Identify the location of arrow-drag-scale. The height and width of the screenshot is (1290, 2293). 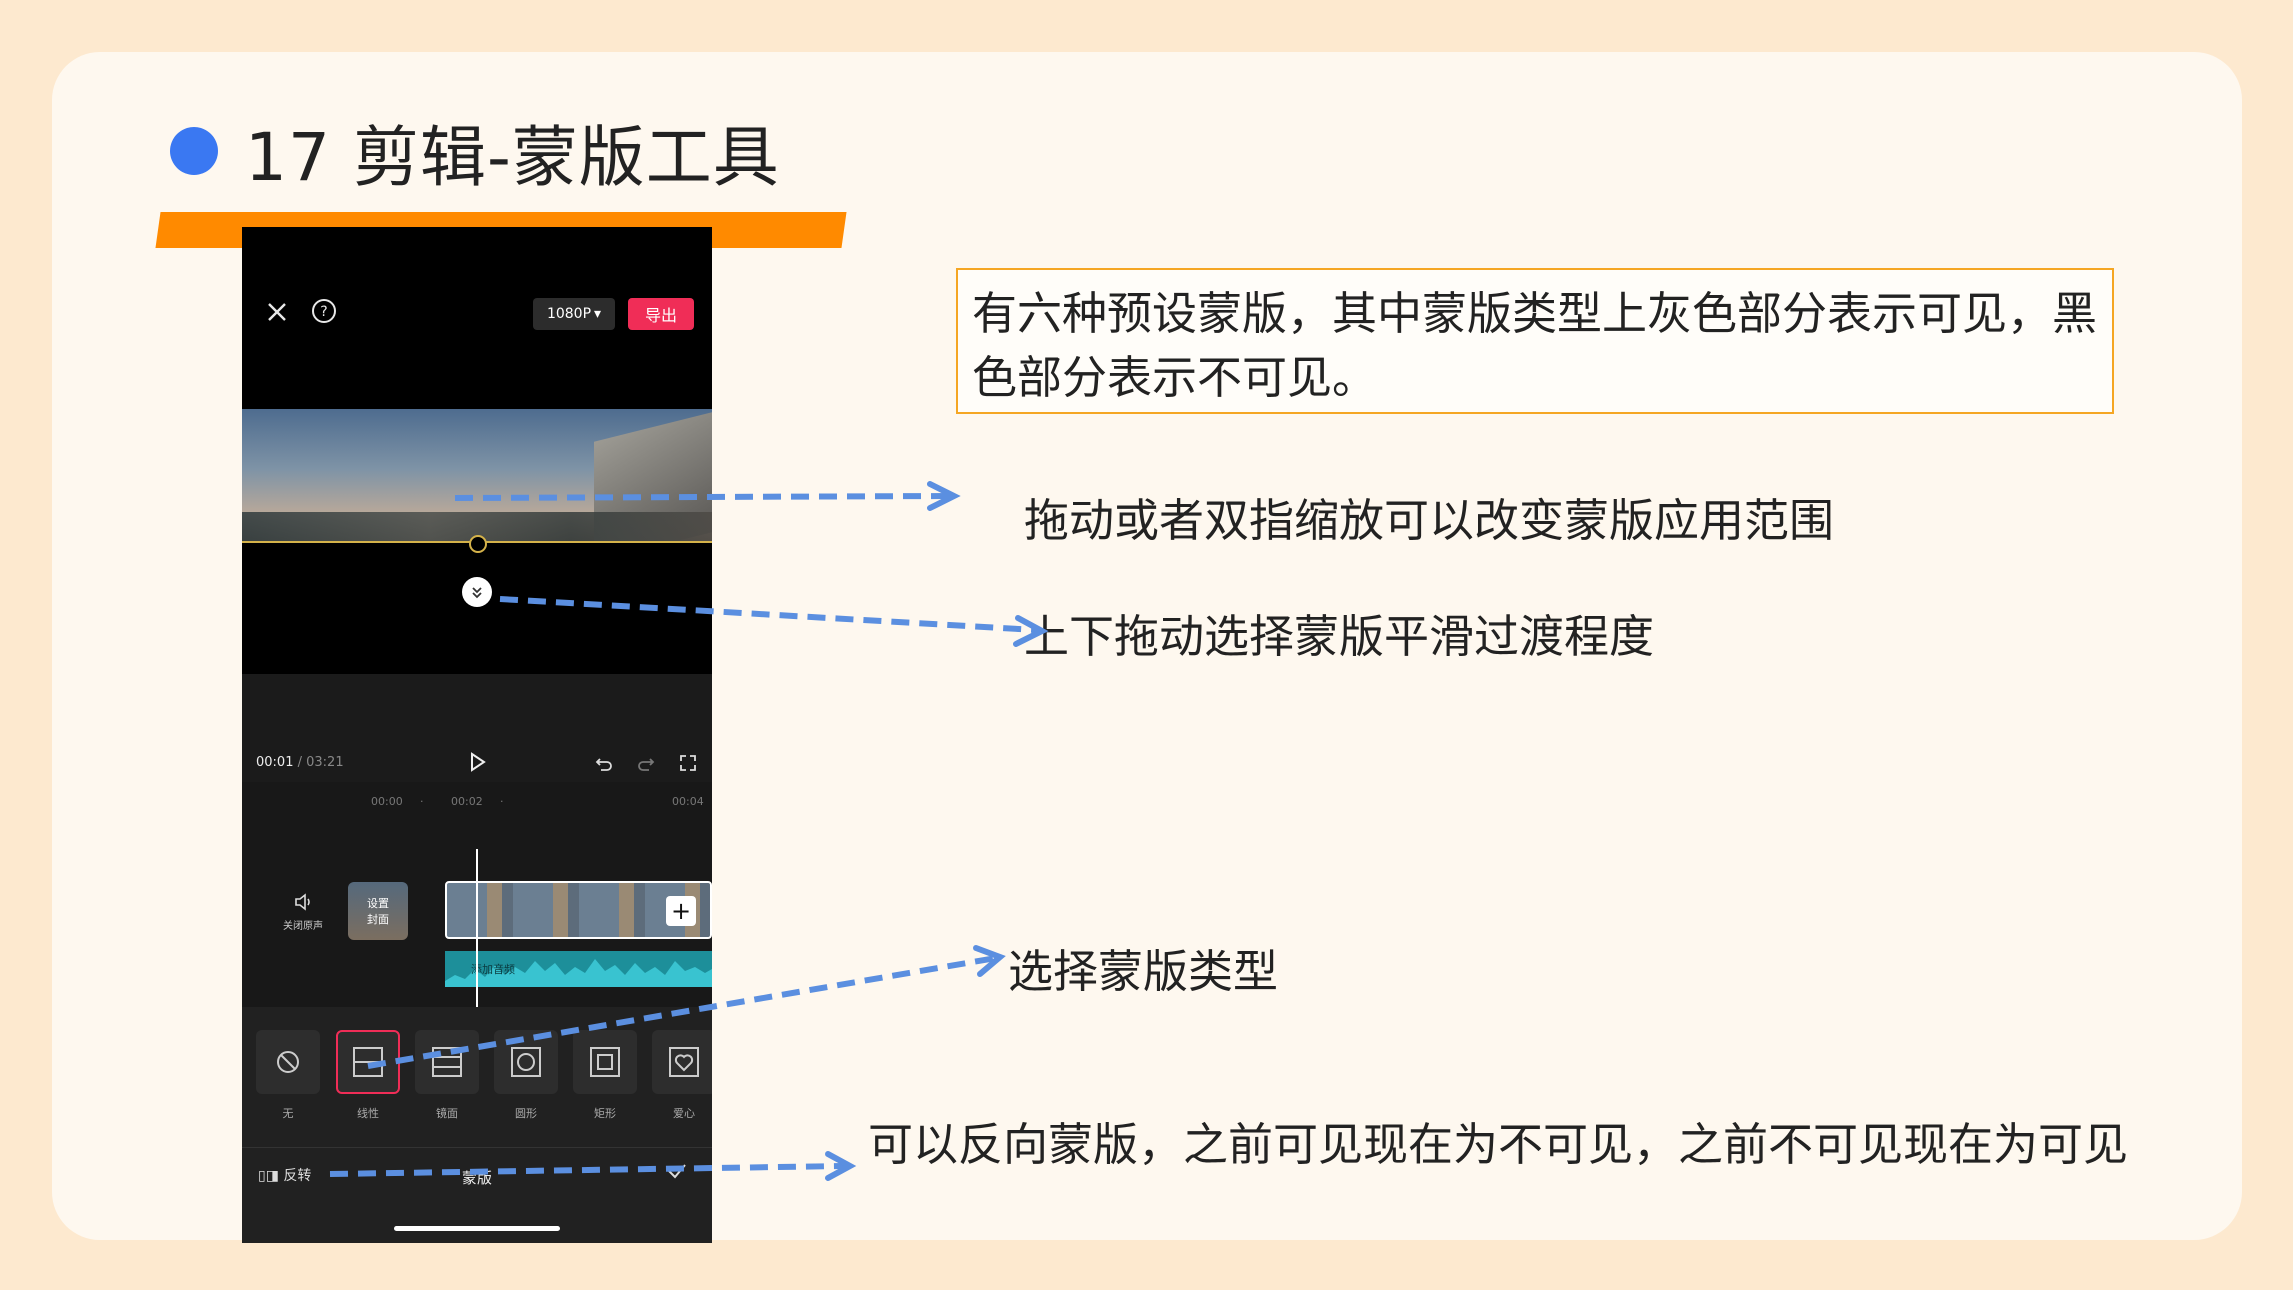
(701, 497).